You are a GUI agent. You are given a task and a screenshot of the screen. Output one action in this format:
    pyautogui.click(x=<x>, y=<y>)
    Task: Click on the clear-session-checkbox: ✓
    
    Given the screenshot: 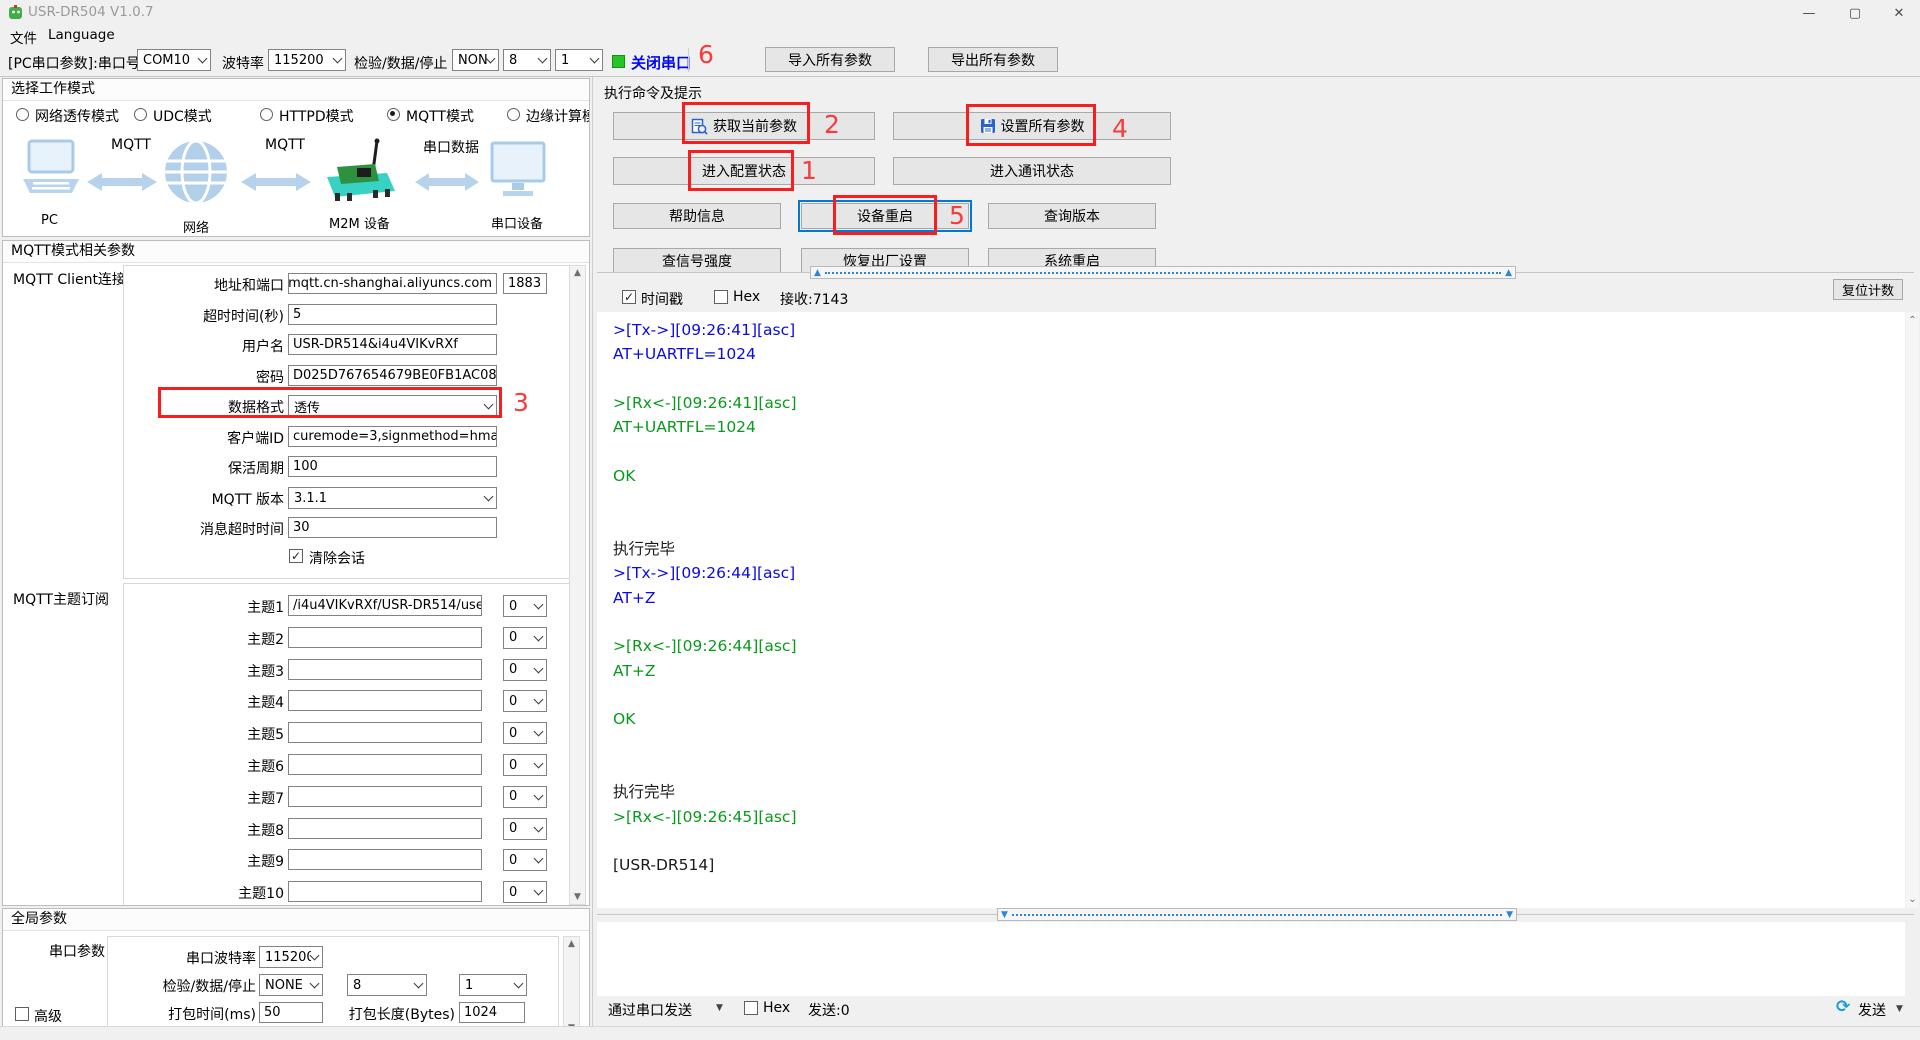 What is the action you would take?
    pyautogui.click(x=296, y=556)
    